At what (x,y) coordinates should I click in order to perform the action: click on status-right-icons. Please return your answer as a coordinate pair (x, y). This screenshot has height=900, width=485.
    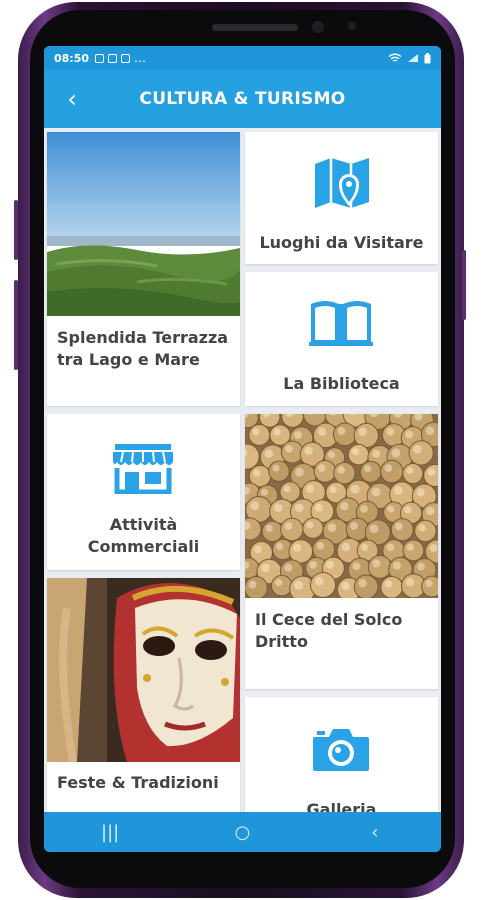
    Looking at the image, I should click on (409, 58).